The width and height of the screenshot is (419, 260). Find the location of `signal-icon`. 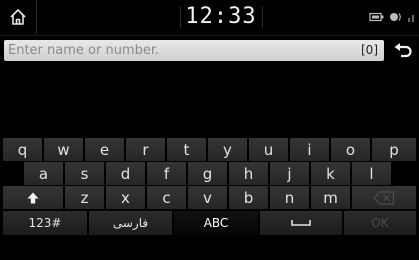

signal-icon is located at coordinates (411, 18).